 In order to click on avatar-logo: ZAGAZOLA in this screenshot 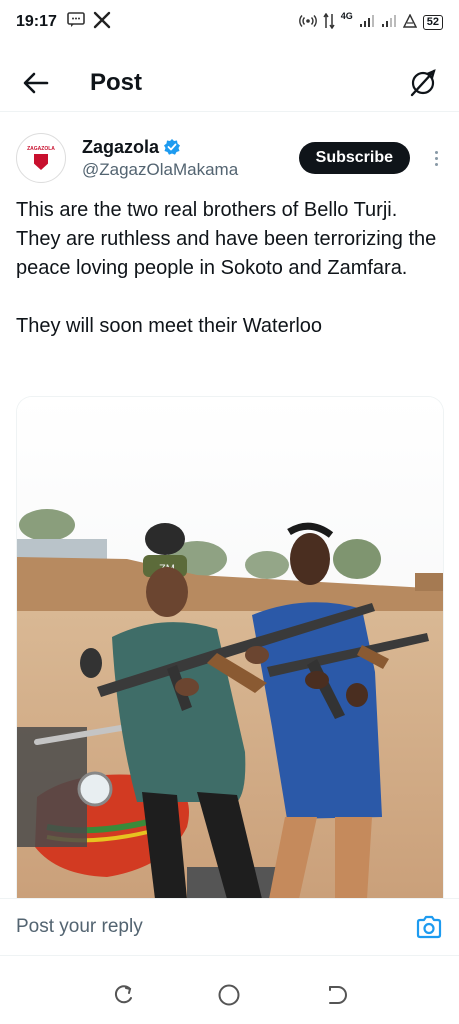, I will do `click(41, 158)`.